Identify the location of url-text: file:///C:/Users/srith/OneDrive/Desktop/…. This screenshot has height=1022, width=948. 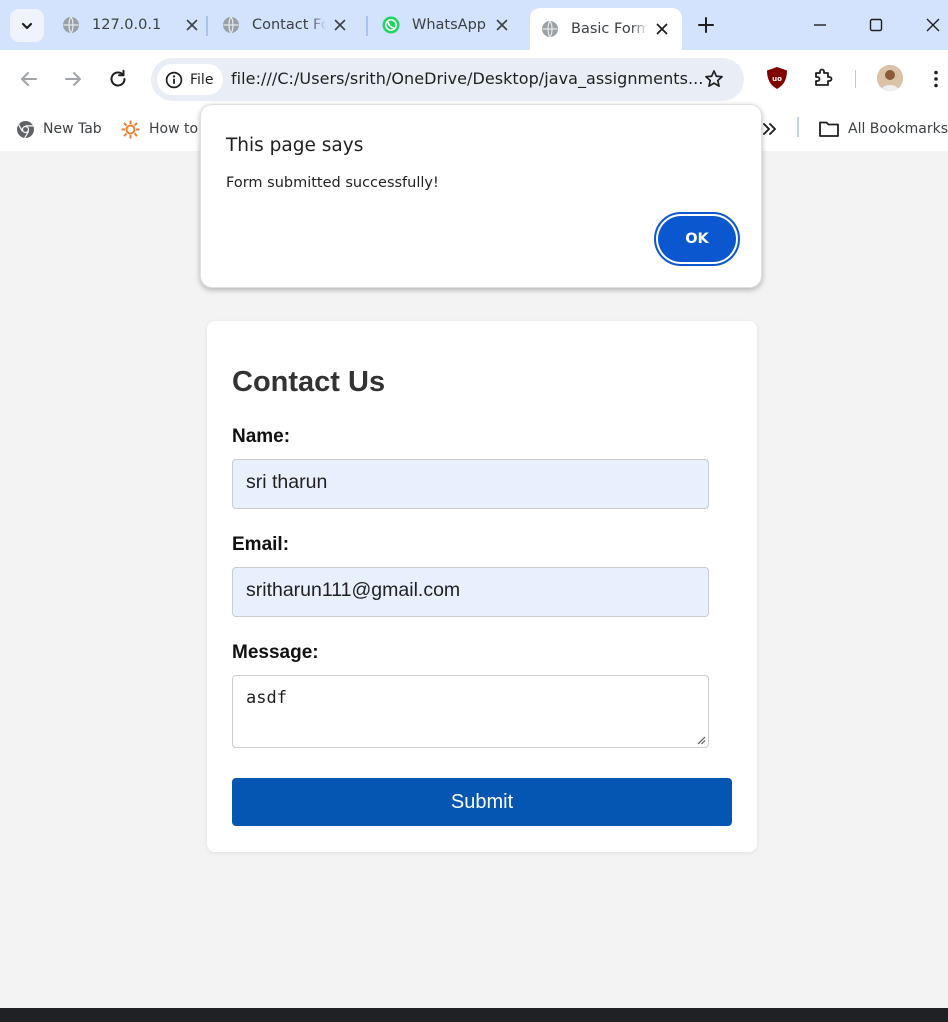
(467, 78).